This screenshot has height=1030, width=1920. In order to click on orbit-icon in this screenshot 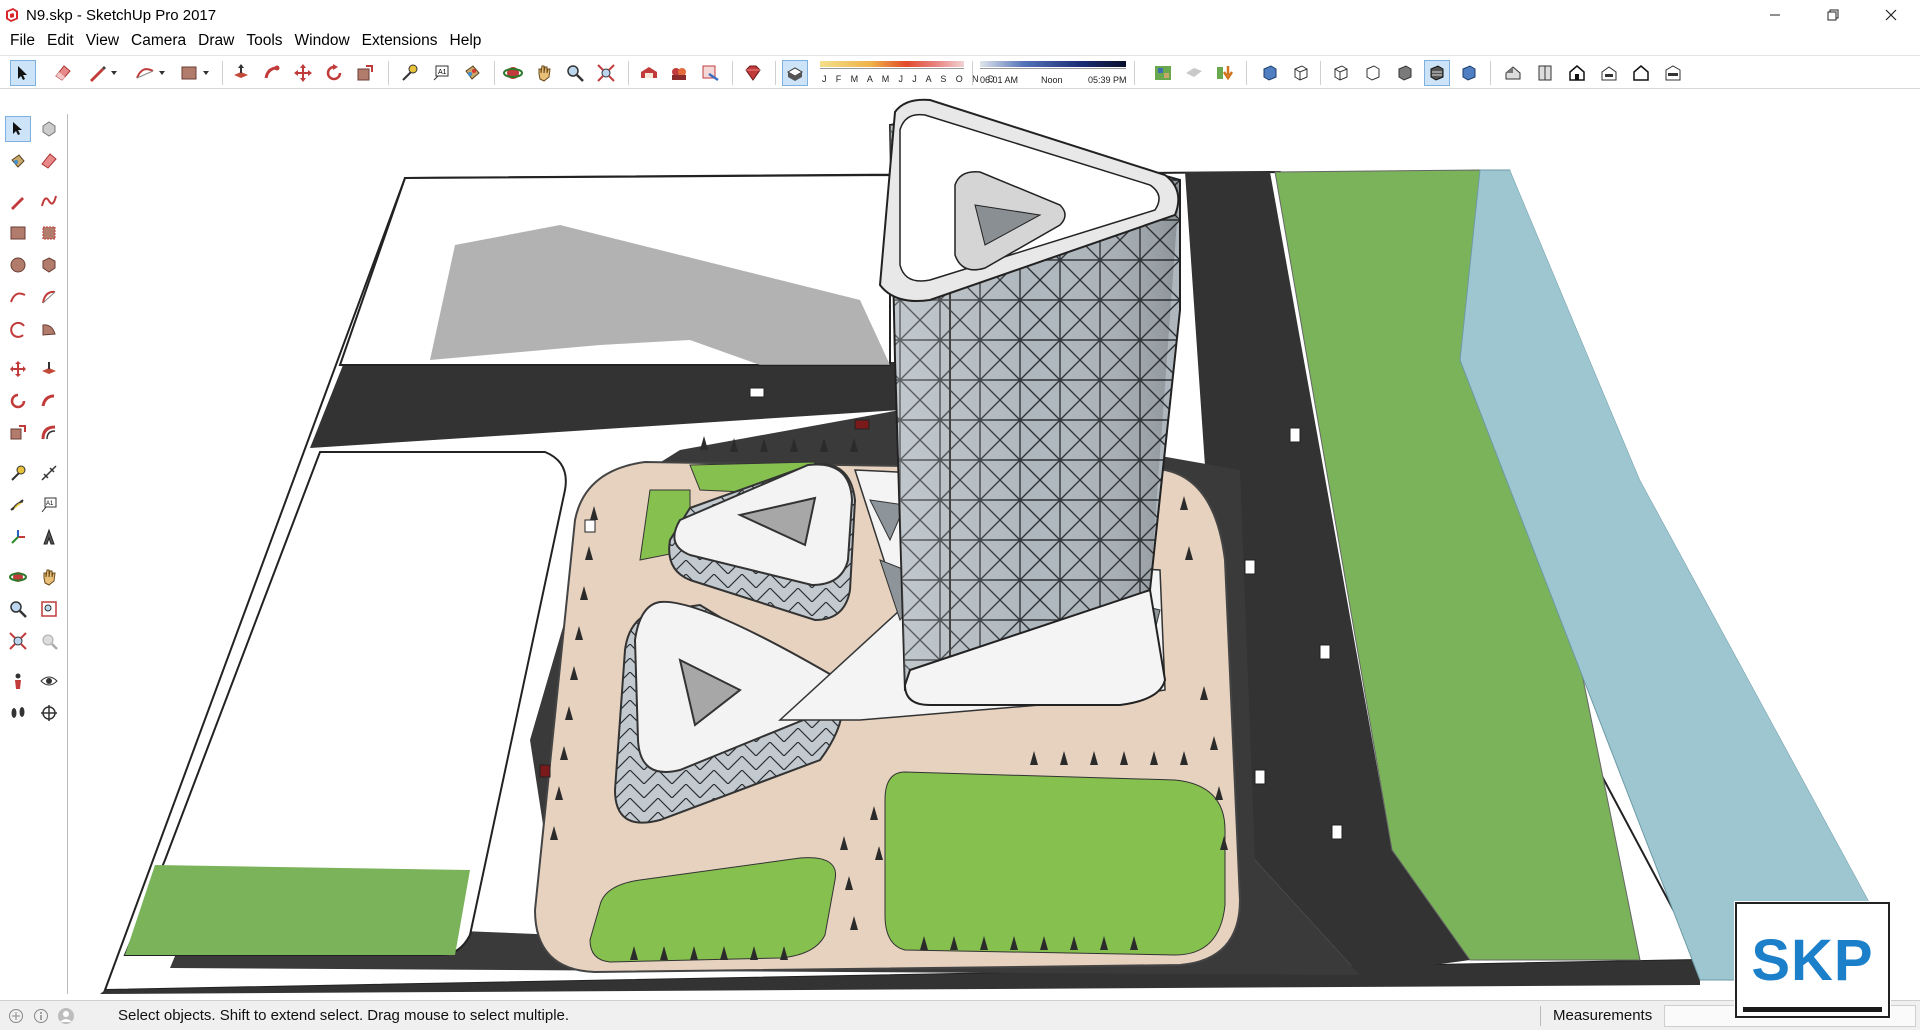, I will do `click(513, 73)`.